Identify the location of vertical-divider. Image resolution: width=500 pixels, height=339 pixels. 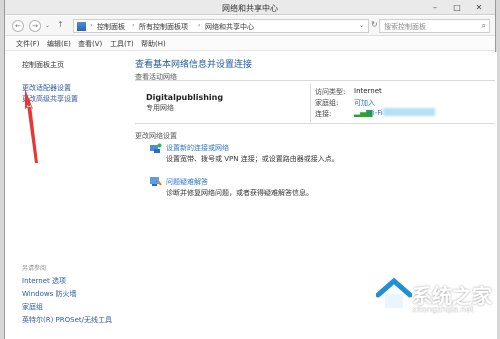
(310, 103).